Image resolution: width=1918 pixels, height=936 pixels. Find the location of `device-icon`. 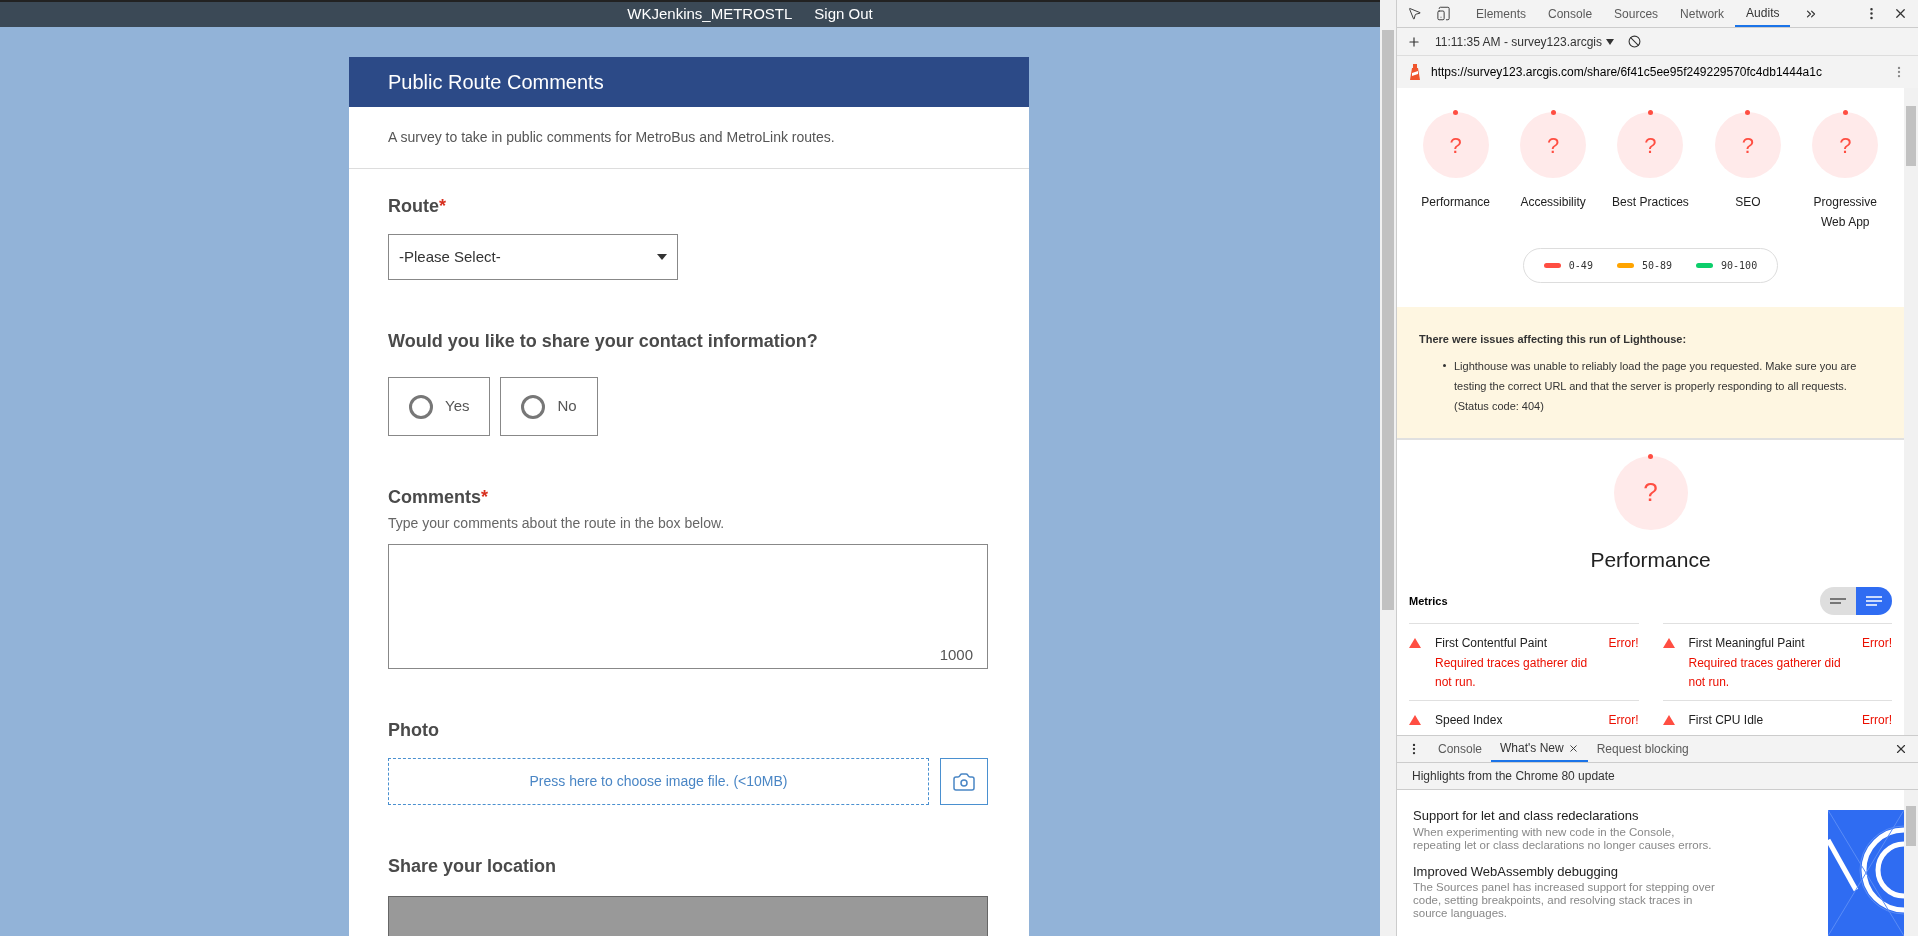

device-icon is located at coordinates (1443, 13).